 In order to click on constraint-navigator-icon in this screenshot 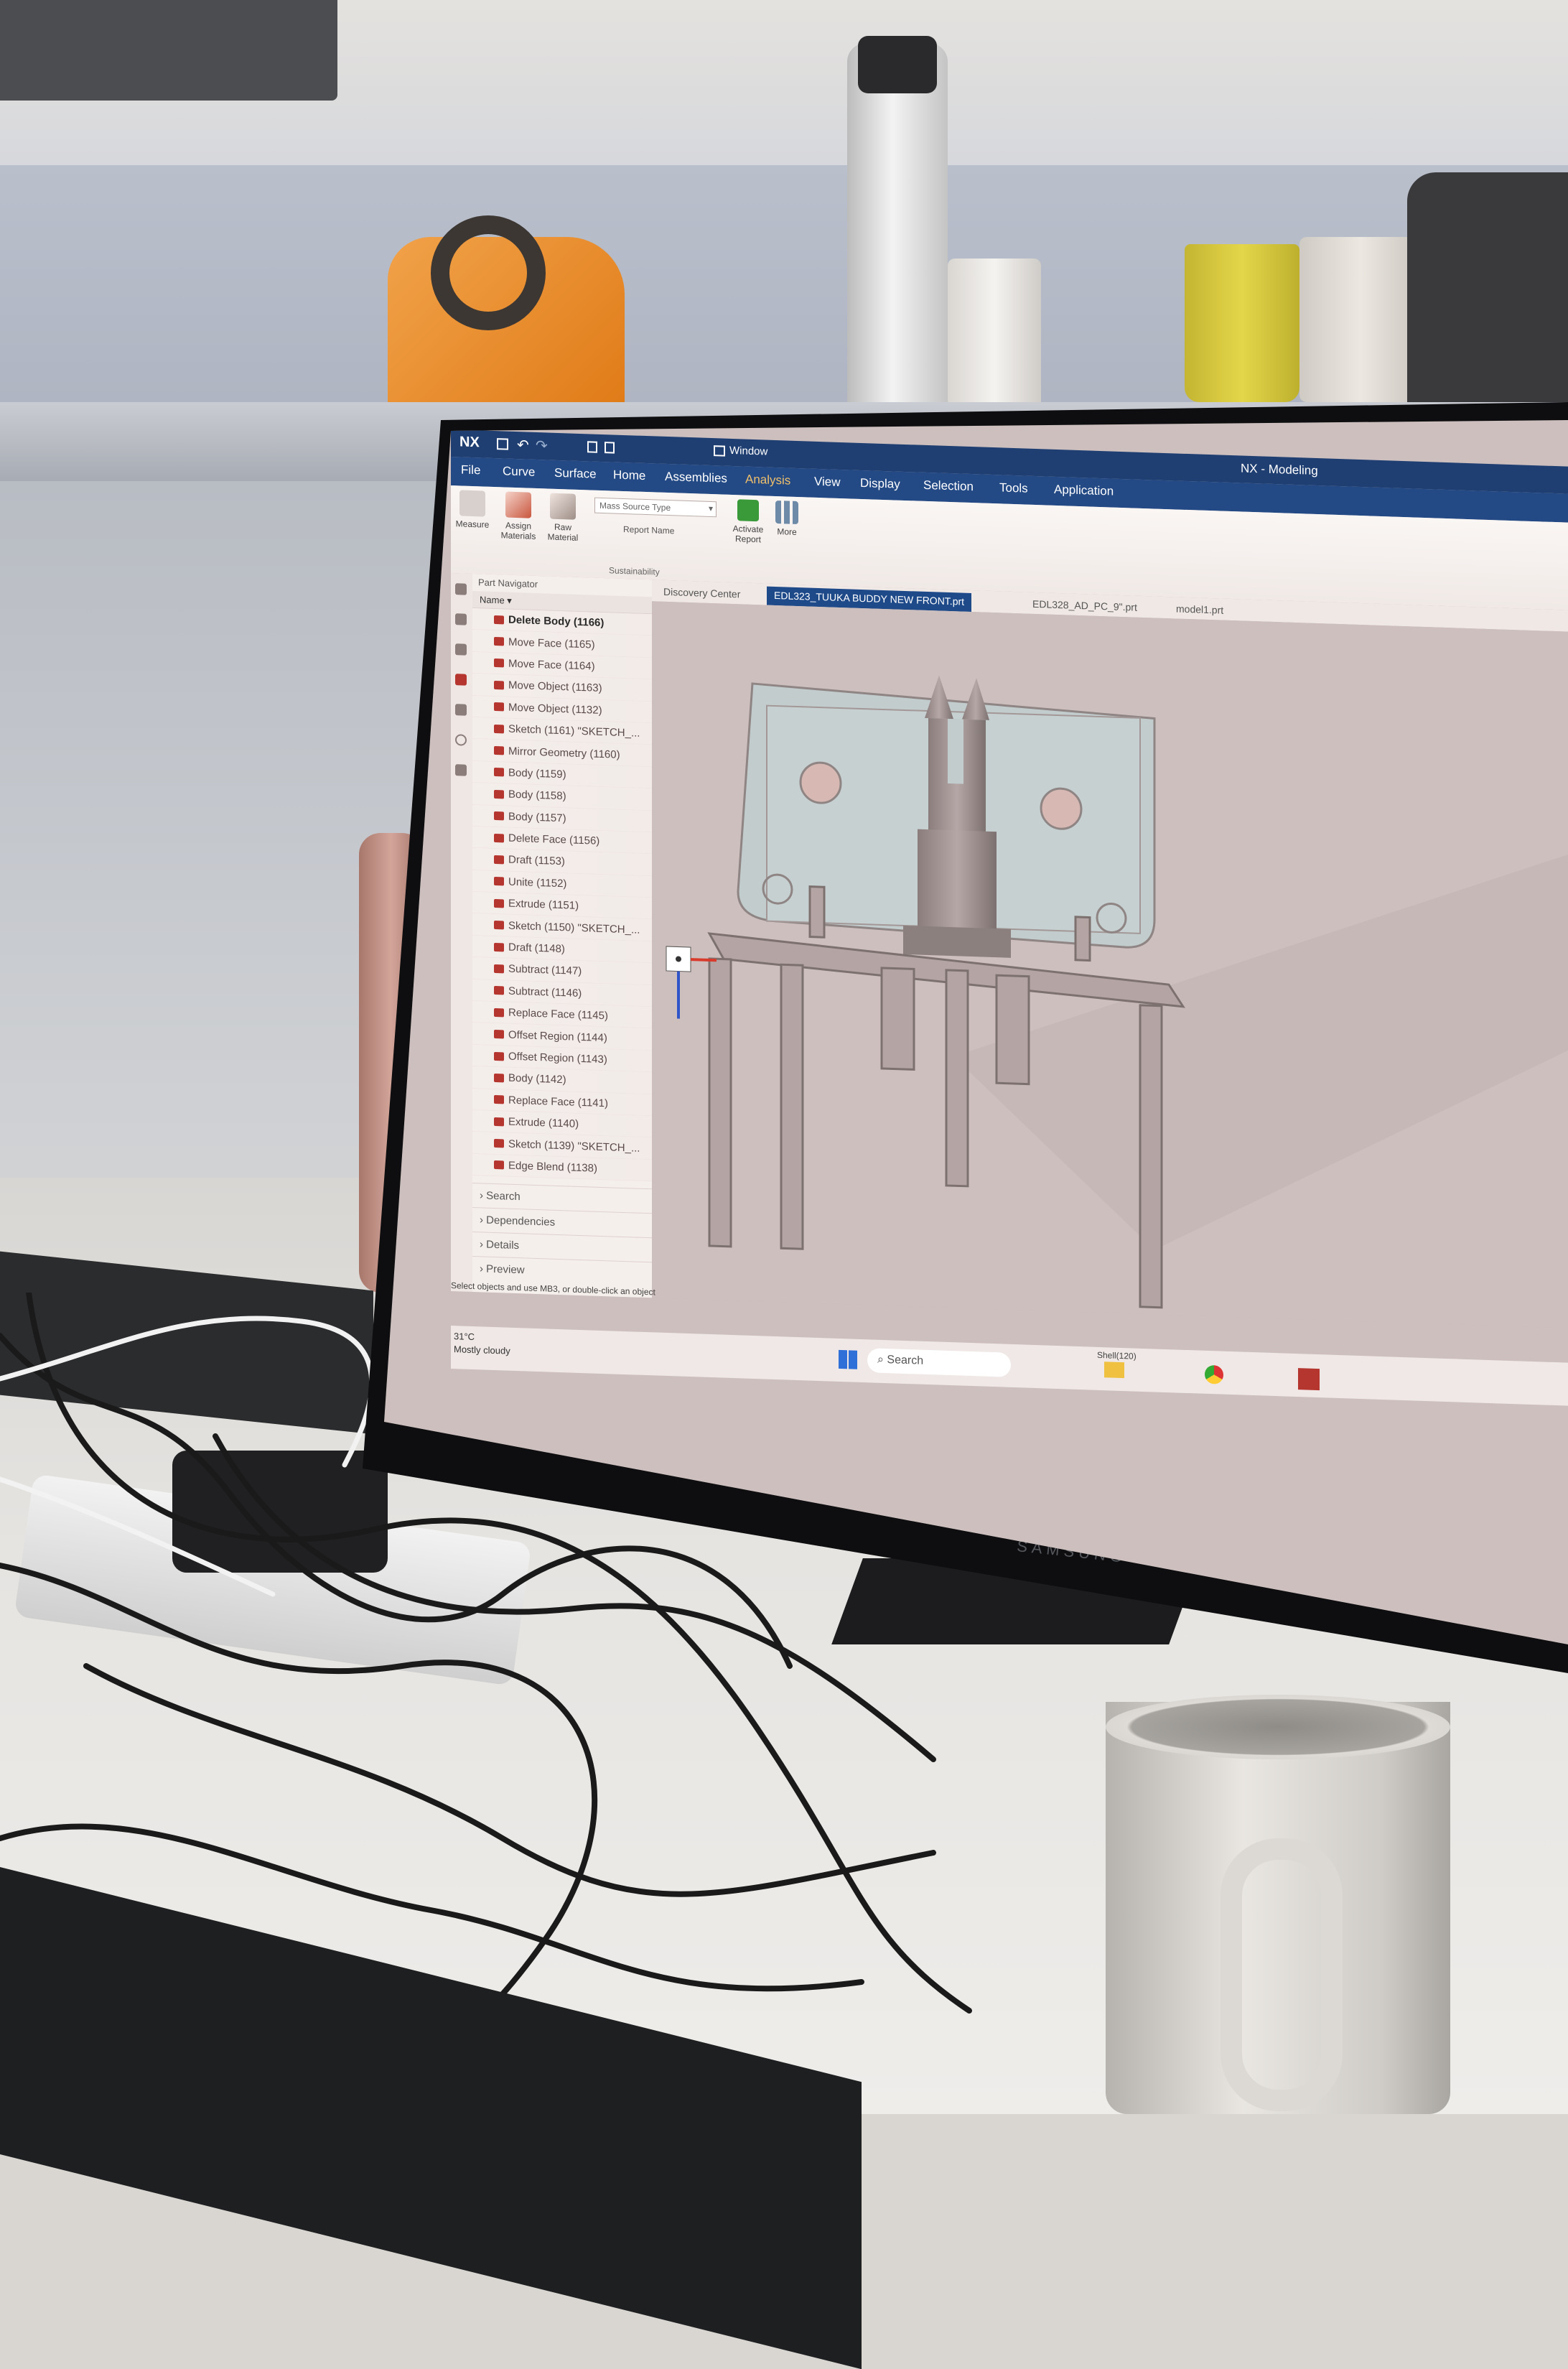, I will do `click(461, 649)`.